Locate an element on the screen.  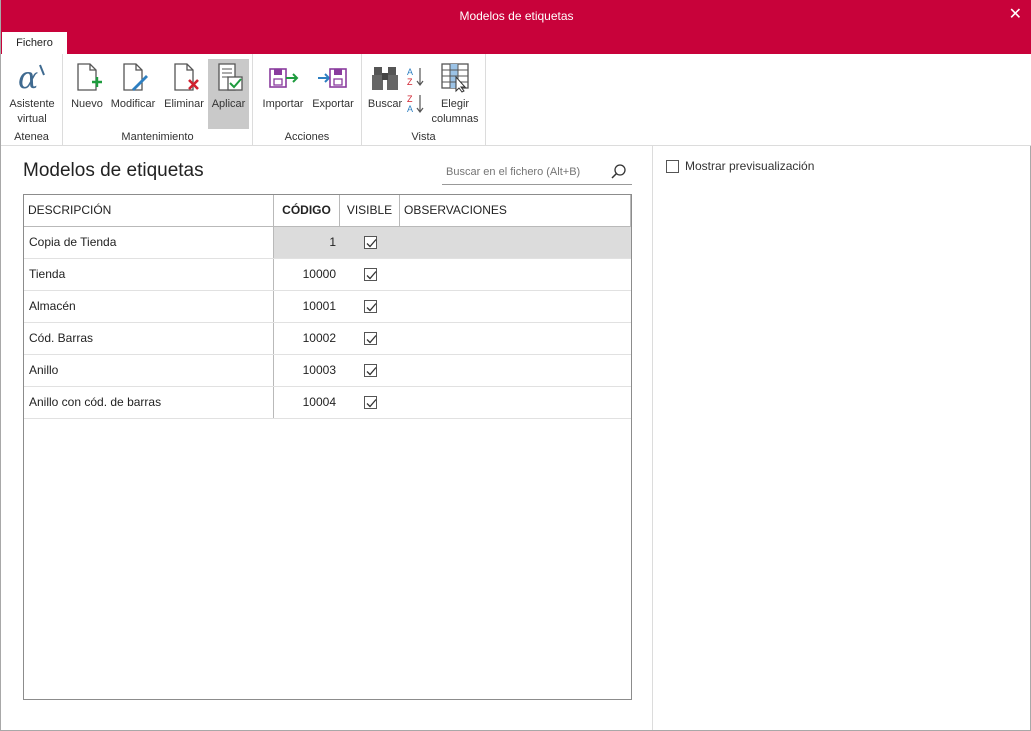
svg-text: α is located at coordinates (28, 77).